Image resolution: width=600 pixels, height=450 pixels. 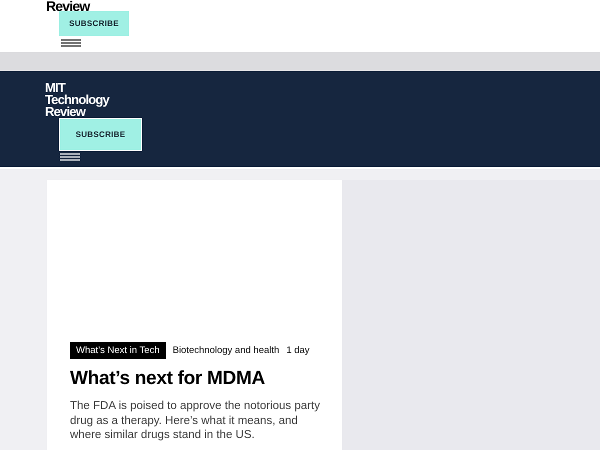 What do you see at coordinates (77, 100) in the screenshot?
I see `logo: MIT Technology Review` at bounding box center [77, 100].